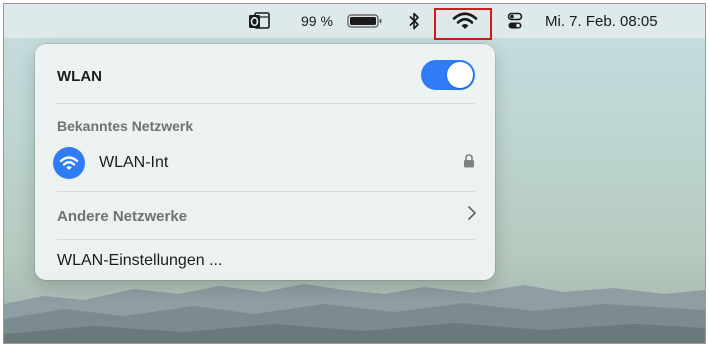 The width and height of the screenshot is (709, 347). What do you see at coordinates (266, 126) in the screenshot?
I see `known-network-section: Bekanntes Netzwerk` at bounding box center [266, 126].